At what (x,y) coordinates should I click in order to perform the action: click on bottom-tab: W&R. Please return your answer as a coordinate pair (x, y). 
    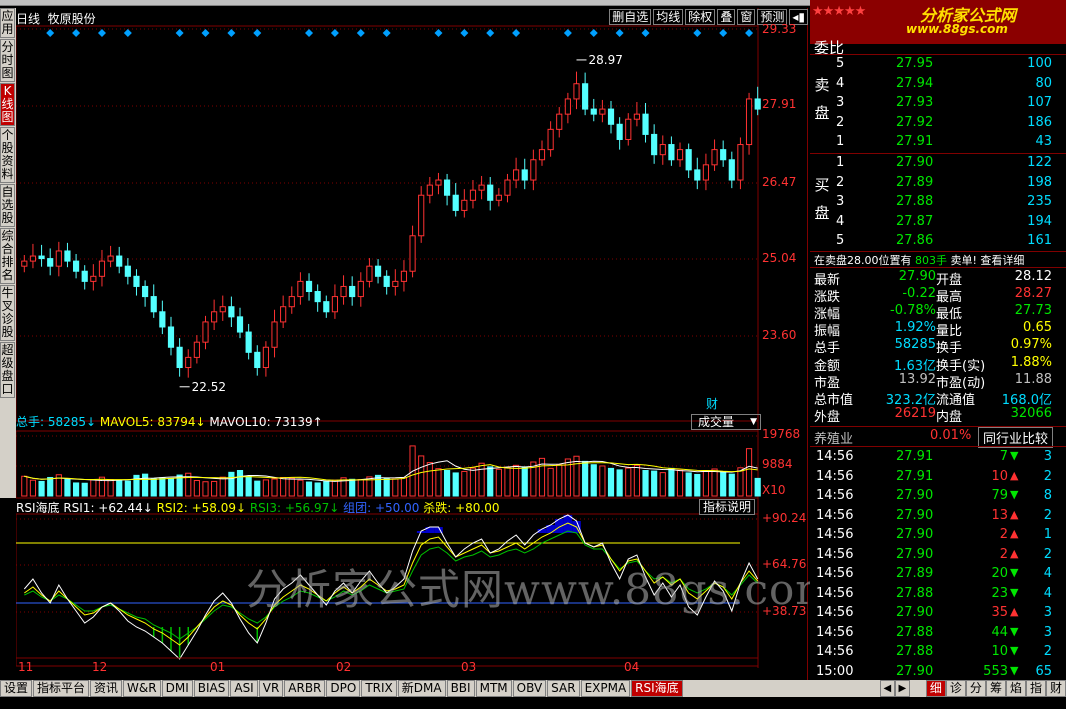
    Looking at the image, I should click on (142, 688).